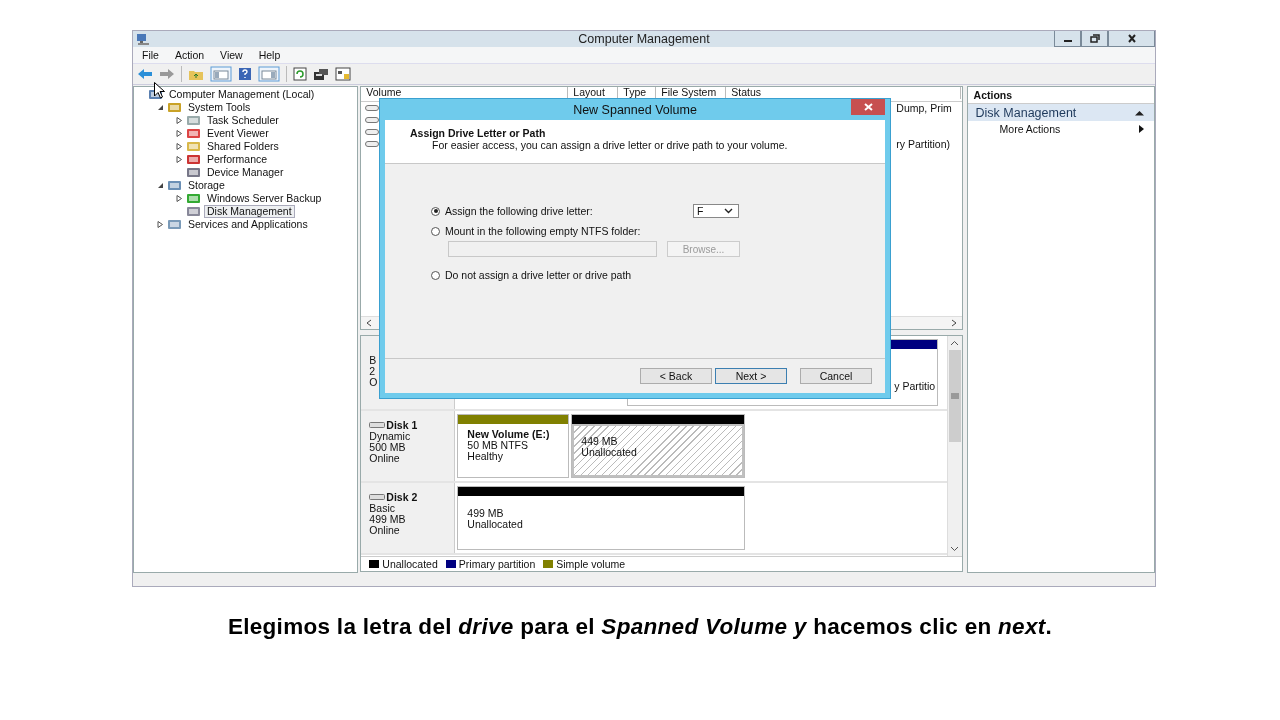 This screenshot has width=1280, height=720. I want to click on table-cell: ry Partition), so click(923, 144).